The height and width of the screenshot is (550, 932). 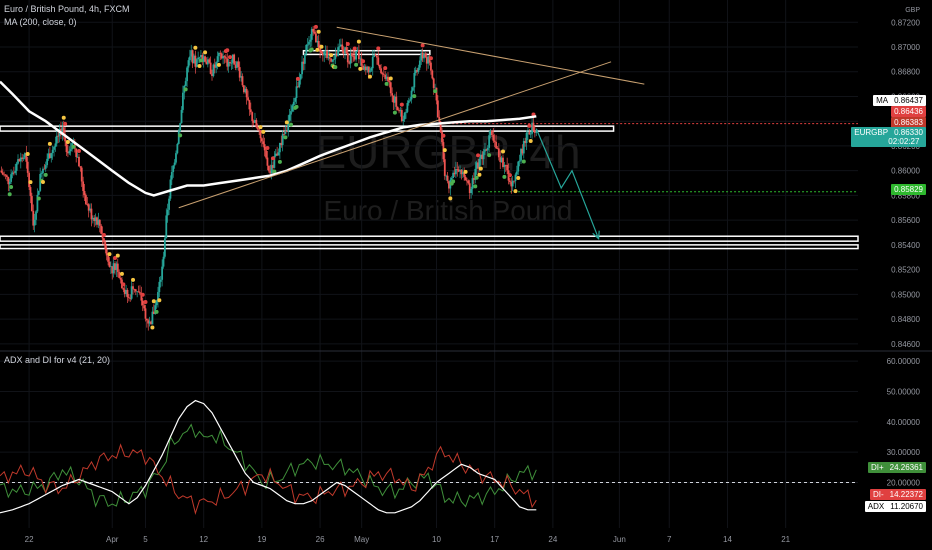 What do you see at coordinates (905, 344) in the screenshot?
I see `price-tick-13: 0.84600` at bounding box center [905, 344].